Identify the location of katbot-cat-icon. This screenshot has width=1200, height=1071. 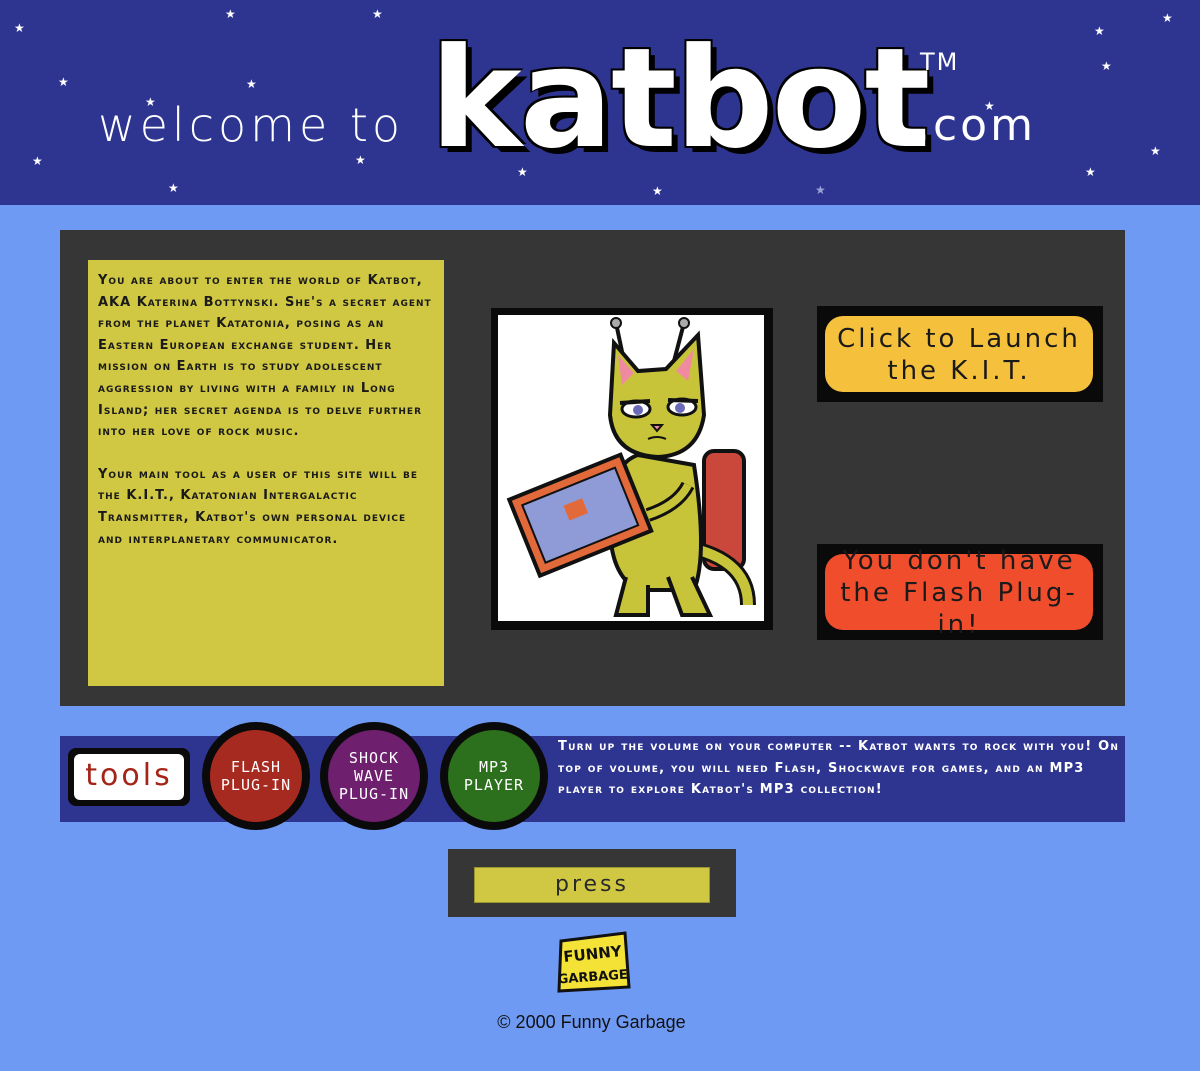
(631, 467).